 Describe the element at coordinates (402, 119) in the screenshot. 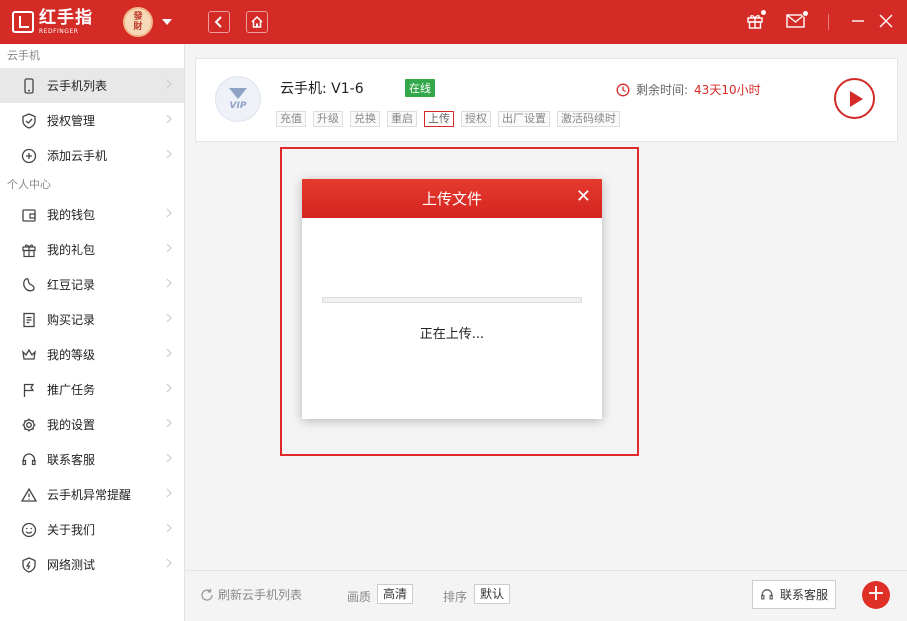

I see `restart-button: 重启` at that location.